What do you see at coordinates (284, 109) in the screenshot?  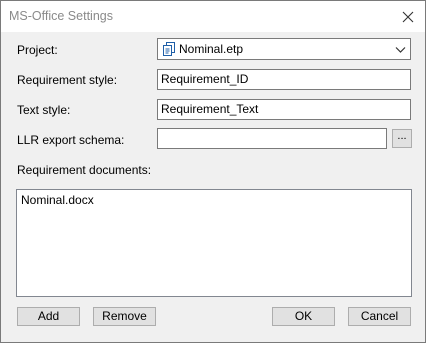 I see `text-style-input: Requirement_Text` at bounding box center [284, 109].